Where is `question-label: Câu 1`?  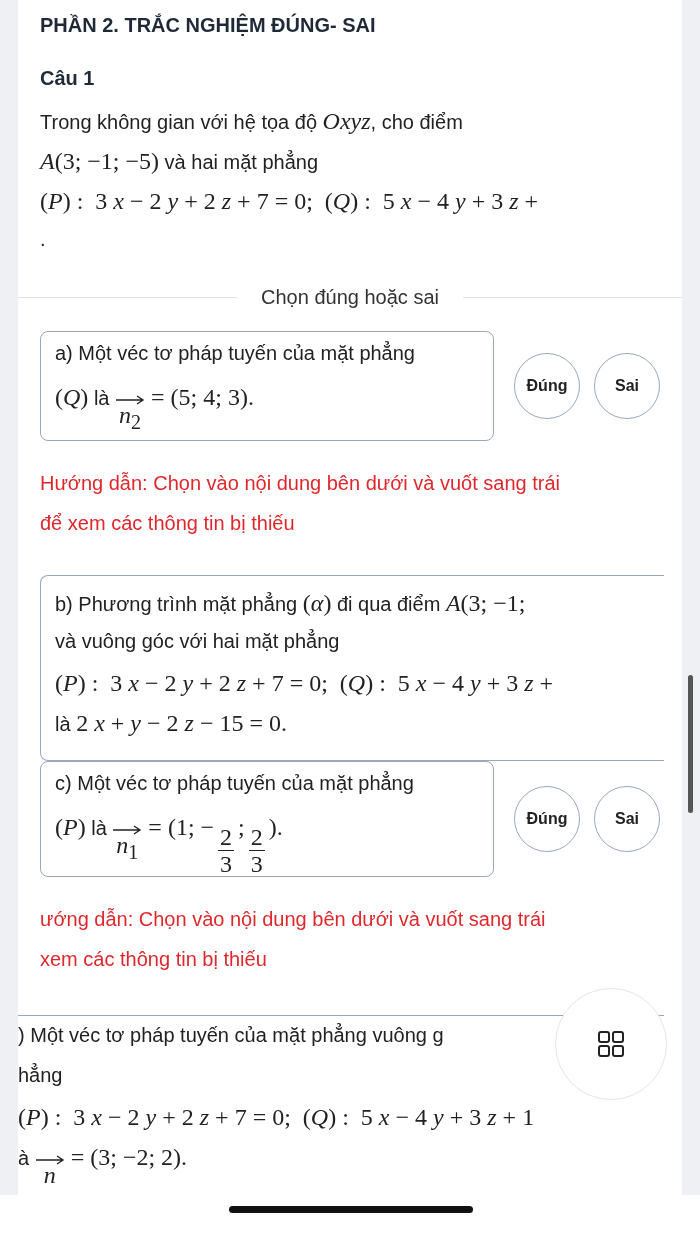
question-label: Câu 1 is located at coordinates (68, 78).